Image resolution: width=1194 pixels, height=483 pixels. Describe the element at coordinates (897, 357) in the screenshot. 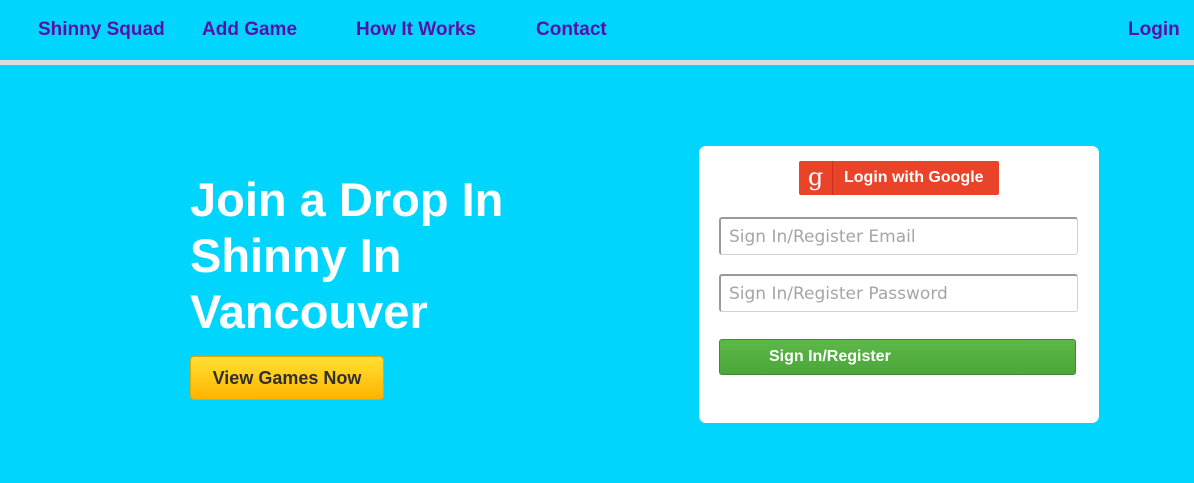

I see `sign-in-register-button: Sign In/Register` at that location.